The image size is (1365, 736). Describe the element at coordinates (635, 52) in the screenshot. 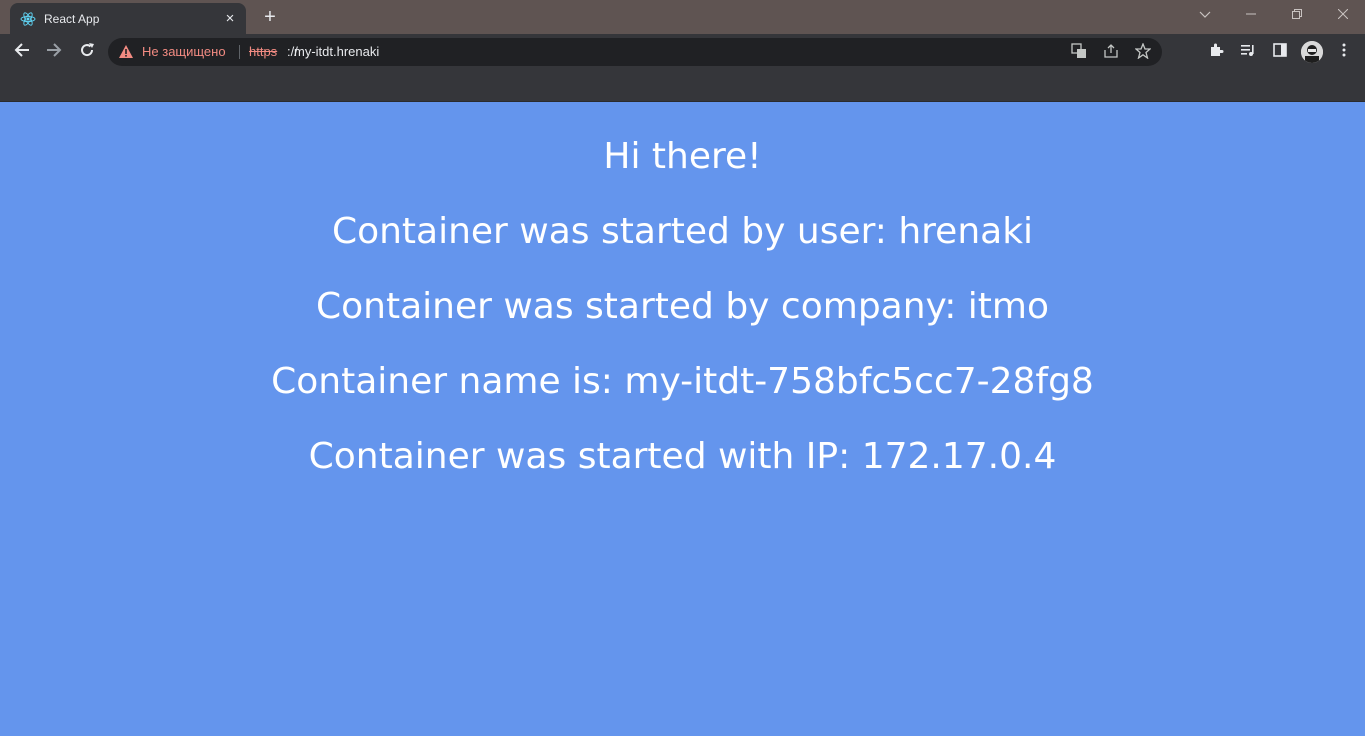

I see `address-bar: Не защищено https :// my-itdt.hrenaki` at that location.